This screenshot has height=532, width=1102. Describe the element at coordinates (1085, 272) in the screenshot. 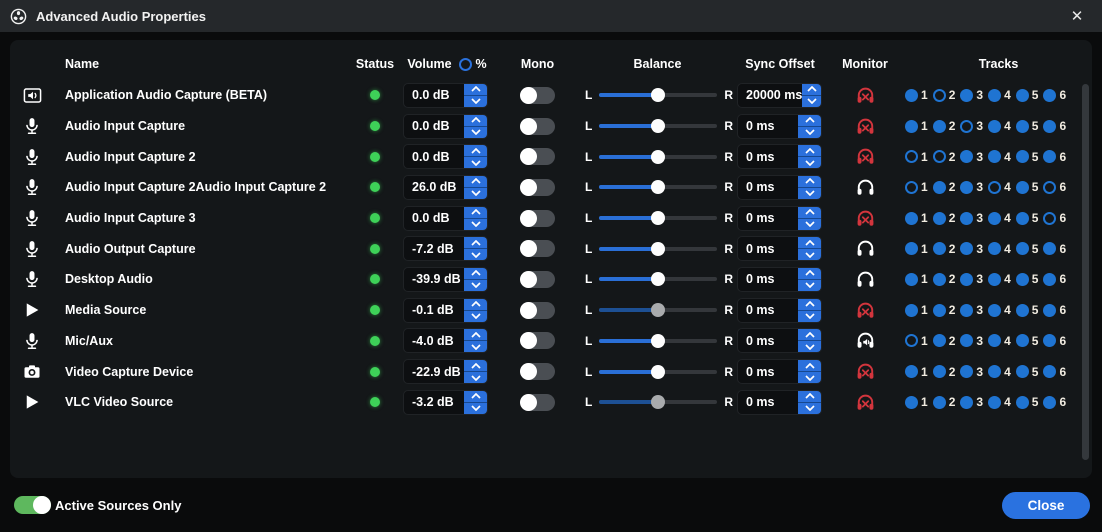

I see `scrollbar-thumb` at that location.